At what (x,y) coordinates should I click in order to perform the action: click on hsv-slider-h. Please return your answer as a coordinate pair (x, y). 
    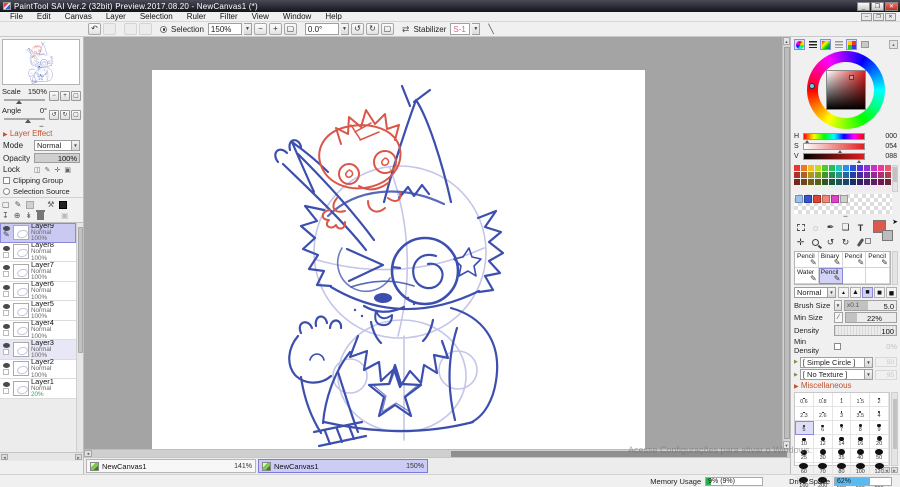
    Looking at the image, I should click on (834, 137).